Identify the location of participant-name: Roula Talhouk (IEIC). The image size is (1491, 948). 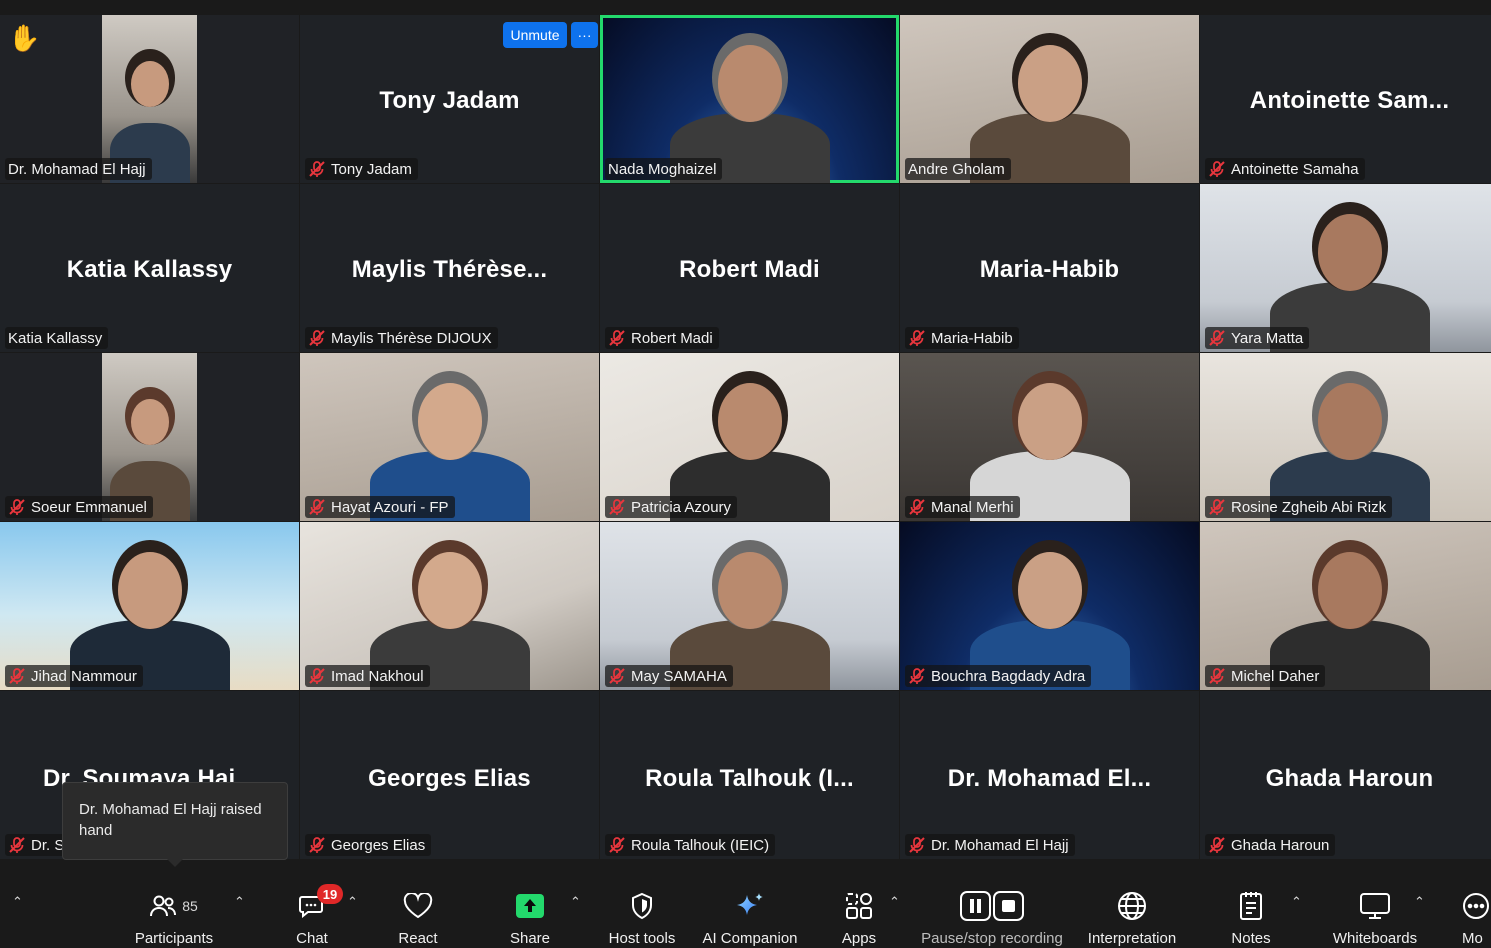
(700, 845).